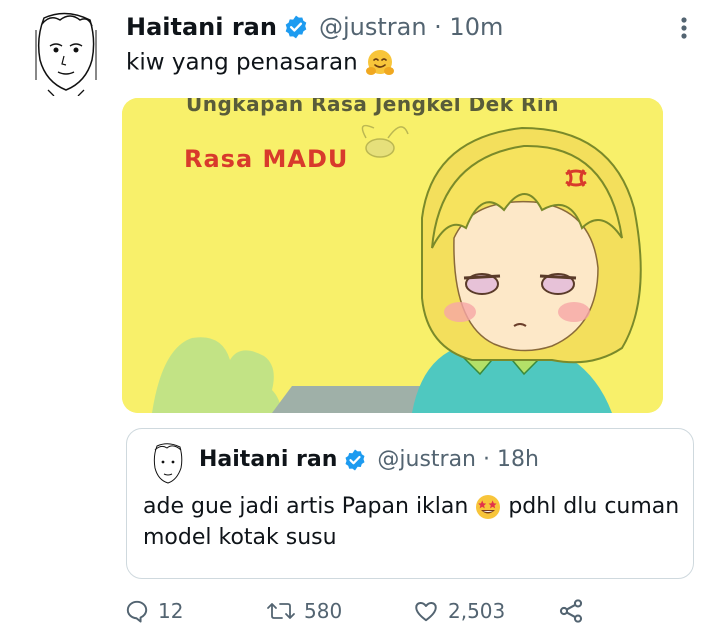 The height and width of the screenshot is (639, 719). I want to click on quoted-tweet-header: Haitani ran @justran · 18h, so click(369, 459).